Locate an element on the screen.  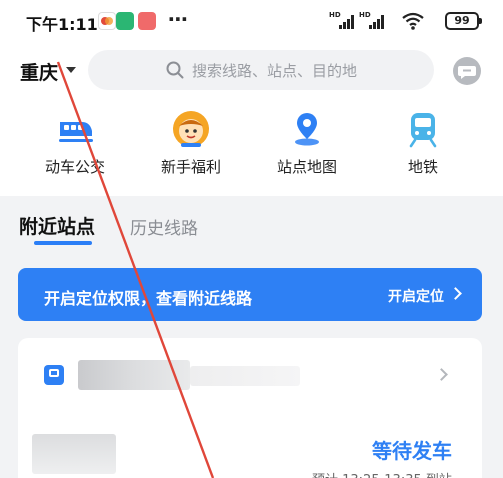
entry-subway: 地铁 is located at coordinates (423, 145).